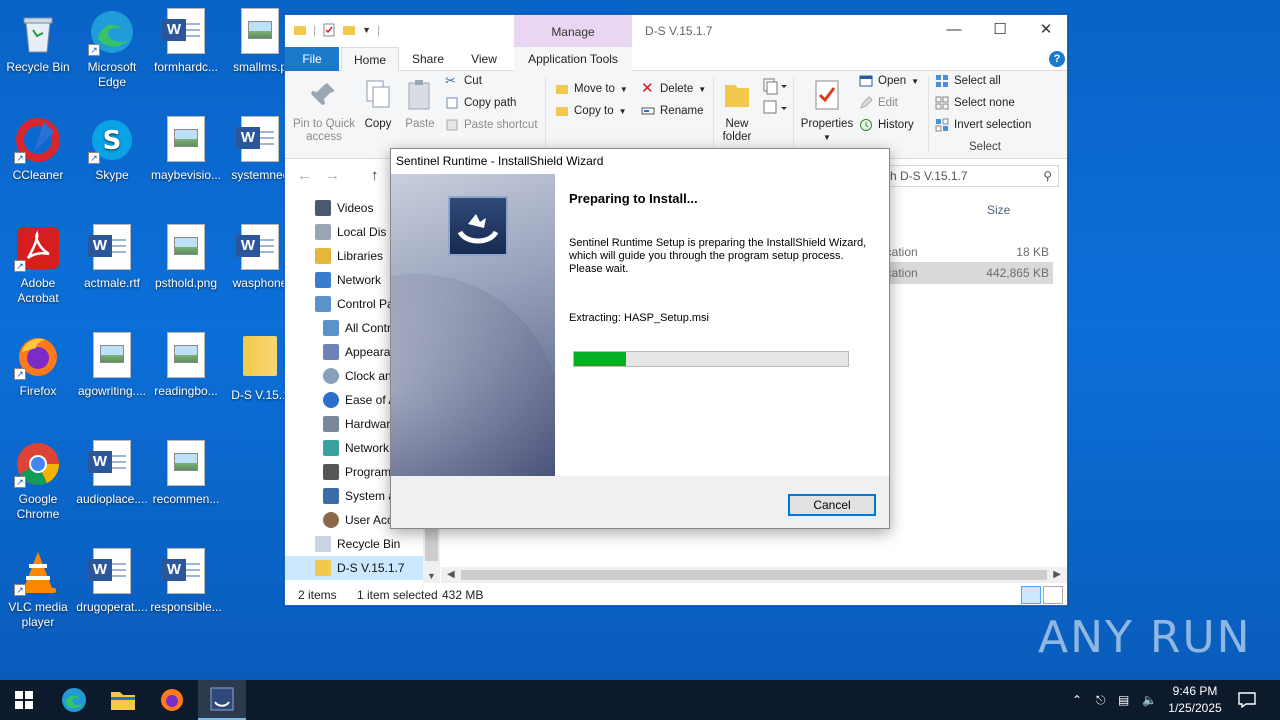  Describe the element at coordinates (1101, 700) in the screenshot. I see `usb-icon: ⎋` at that location.